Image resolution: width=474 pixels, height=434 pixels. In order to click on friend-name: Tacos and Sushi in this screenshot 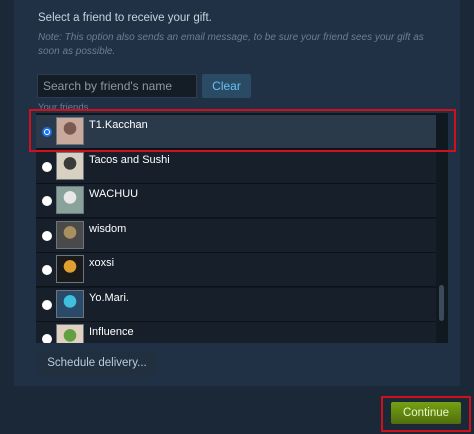, I will do `click(129, 159)`.